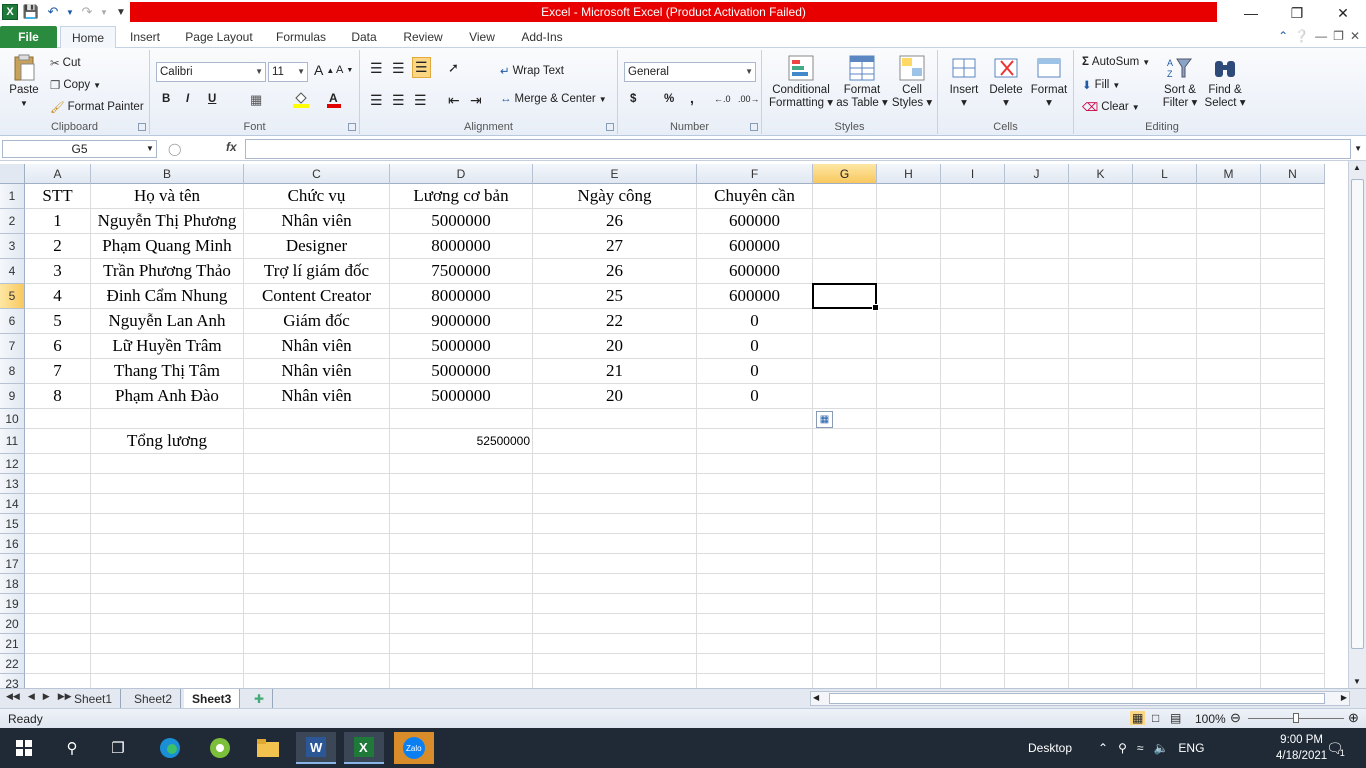 The width and height of the screenshot is (1366, 768). I want to click on row-header-2: 2, so click(12, 221).